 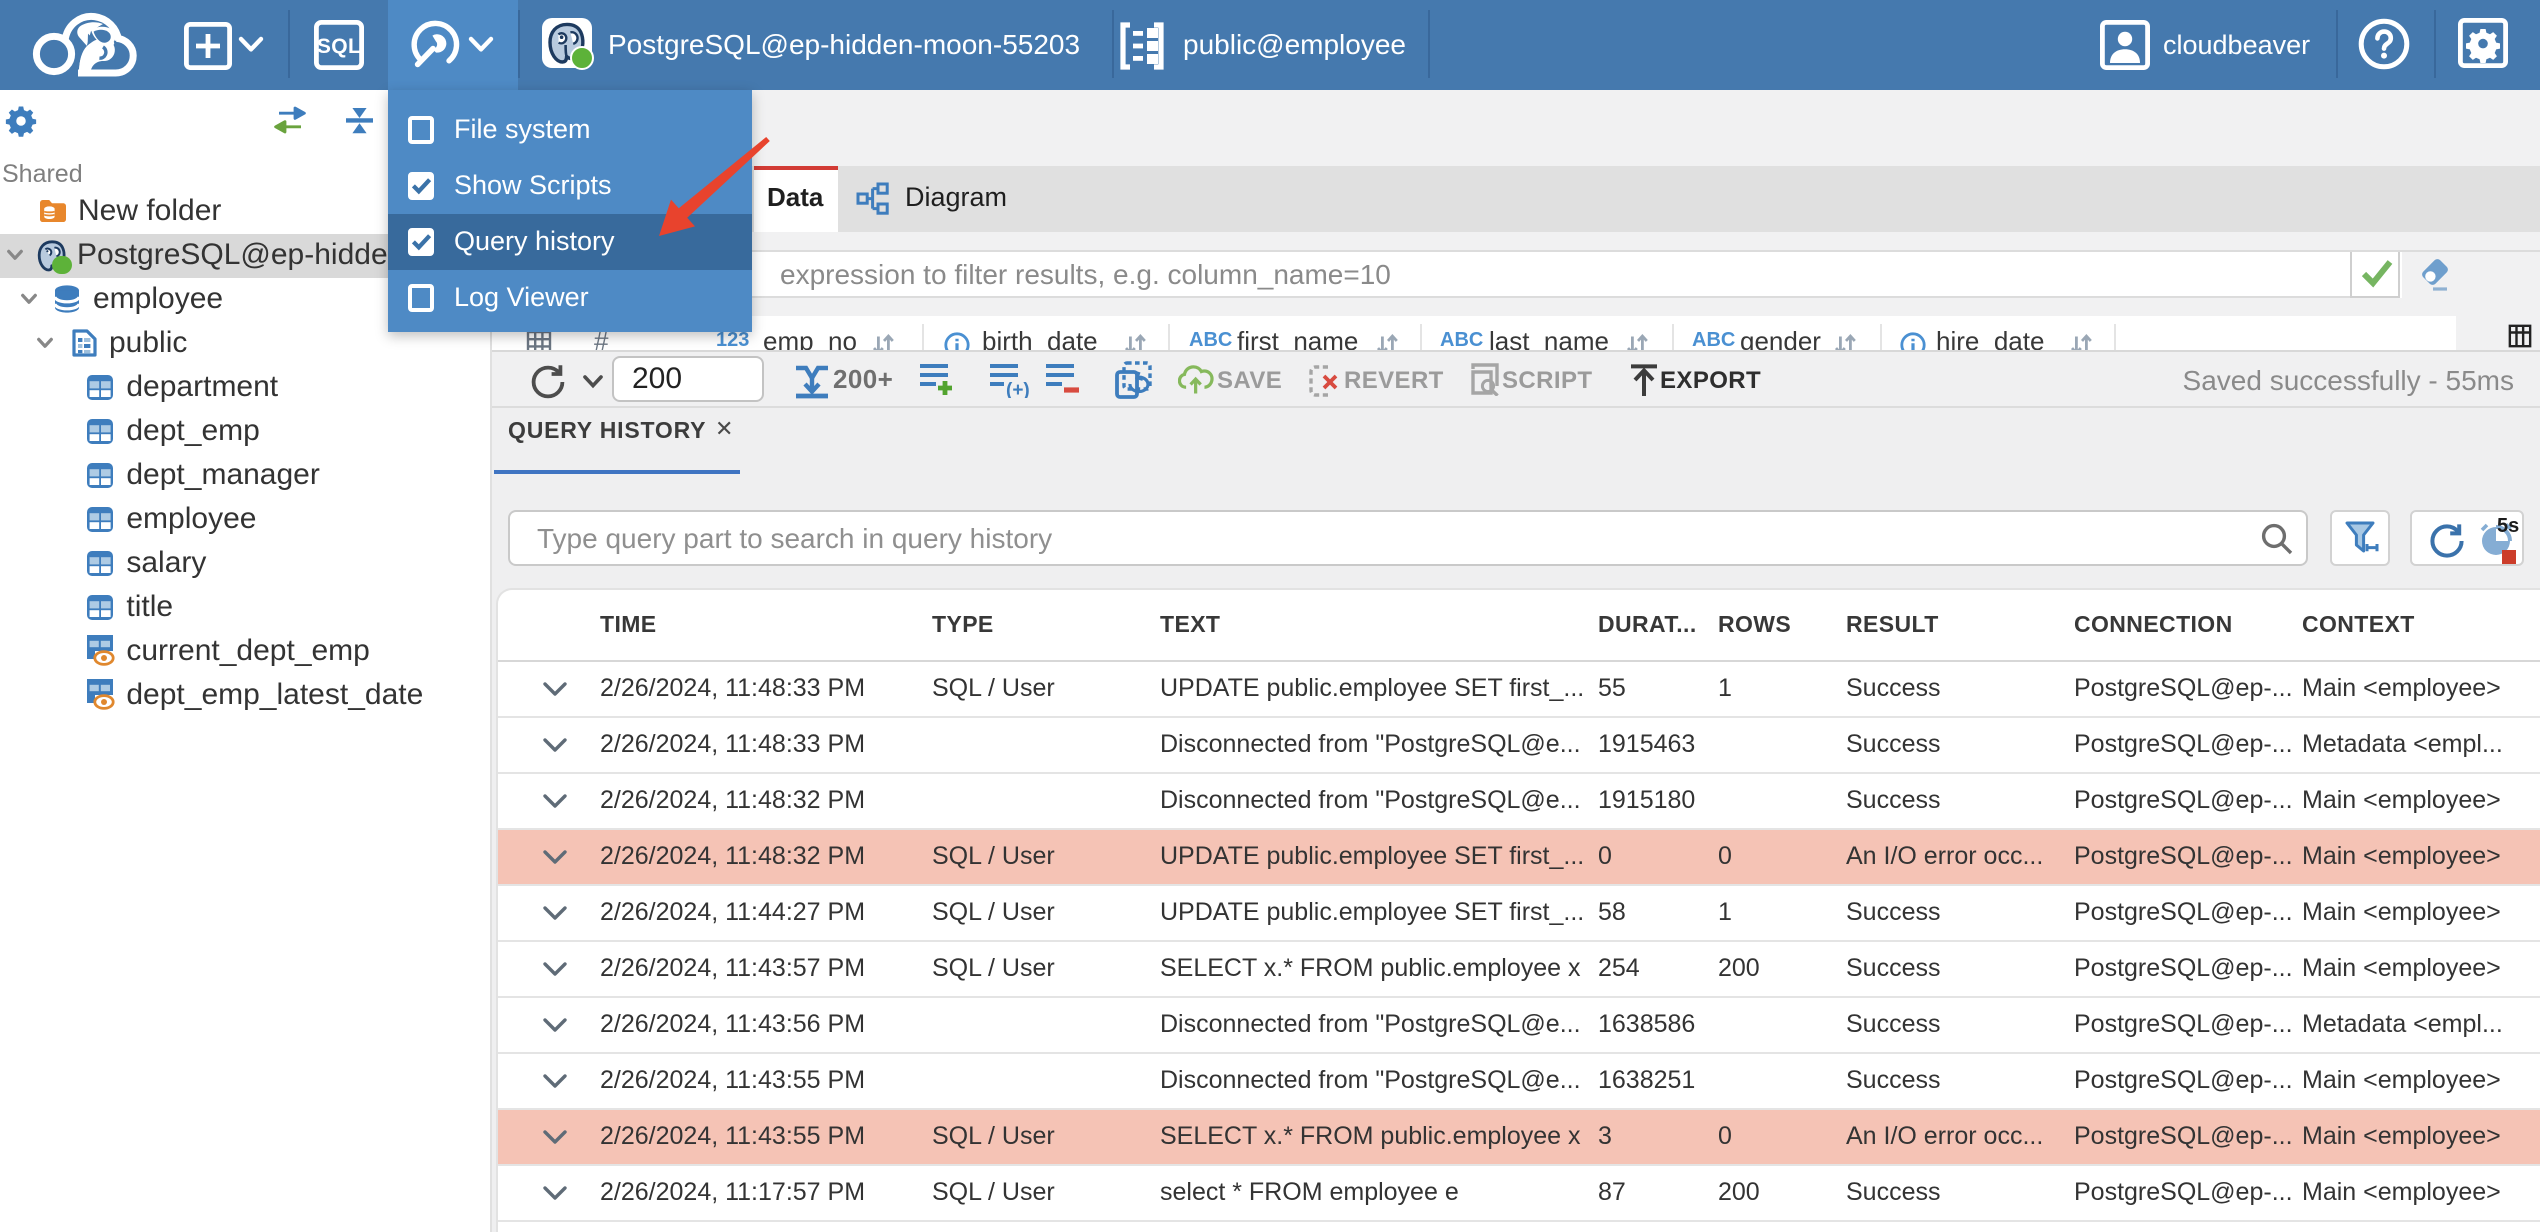 I want to click on svg-text: SQL, so click(x=338, y=46).